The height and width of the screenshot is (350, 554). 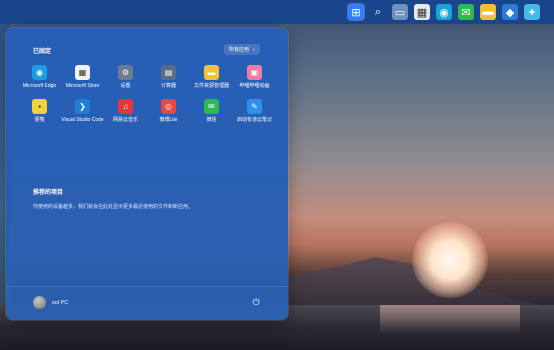 I want to click on footer-divider, so click(x=147, y=286).